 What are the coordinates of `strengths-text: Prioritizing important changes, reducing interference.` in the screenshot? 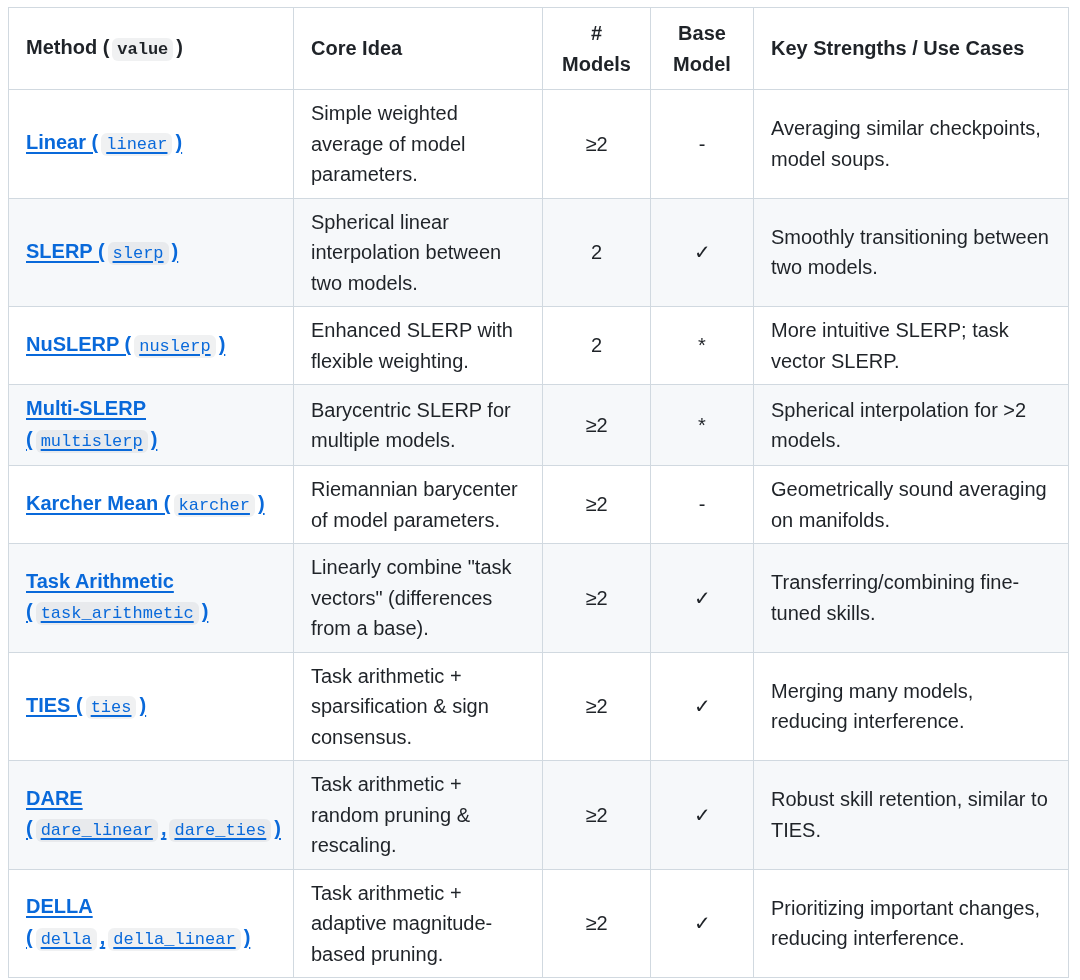 It's located at (905, 923).